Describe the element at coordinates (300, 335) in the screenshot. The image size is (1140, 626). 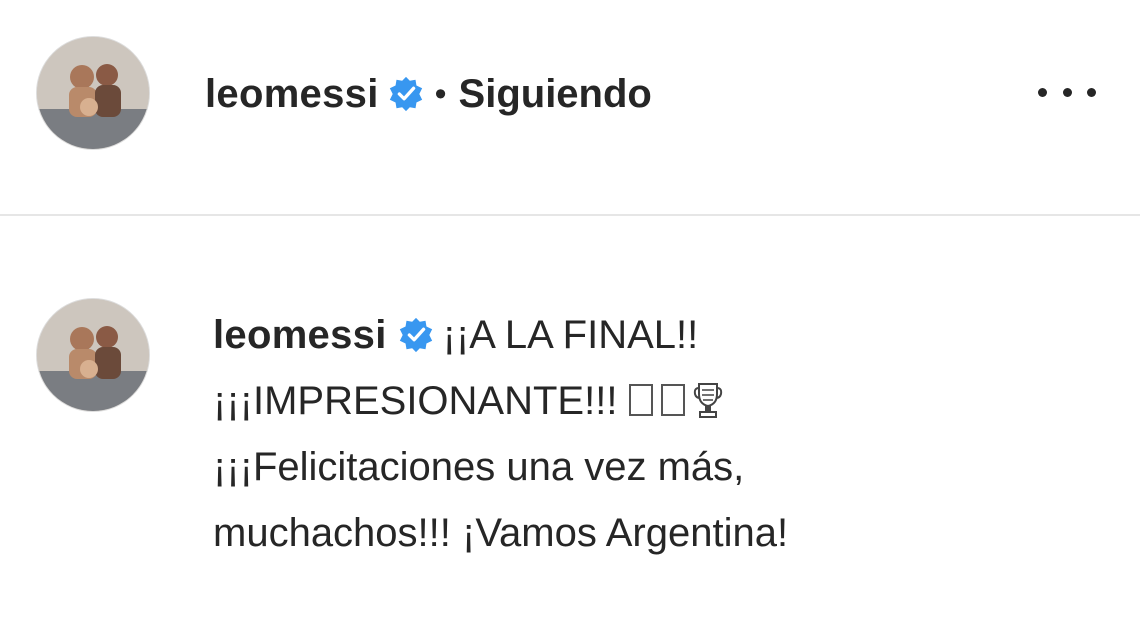
I see `caption-username: leomessi` at that location.